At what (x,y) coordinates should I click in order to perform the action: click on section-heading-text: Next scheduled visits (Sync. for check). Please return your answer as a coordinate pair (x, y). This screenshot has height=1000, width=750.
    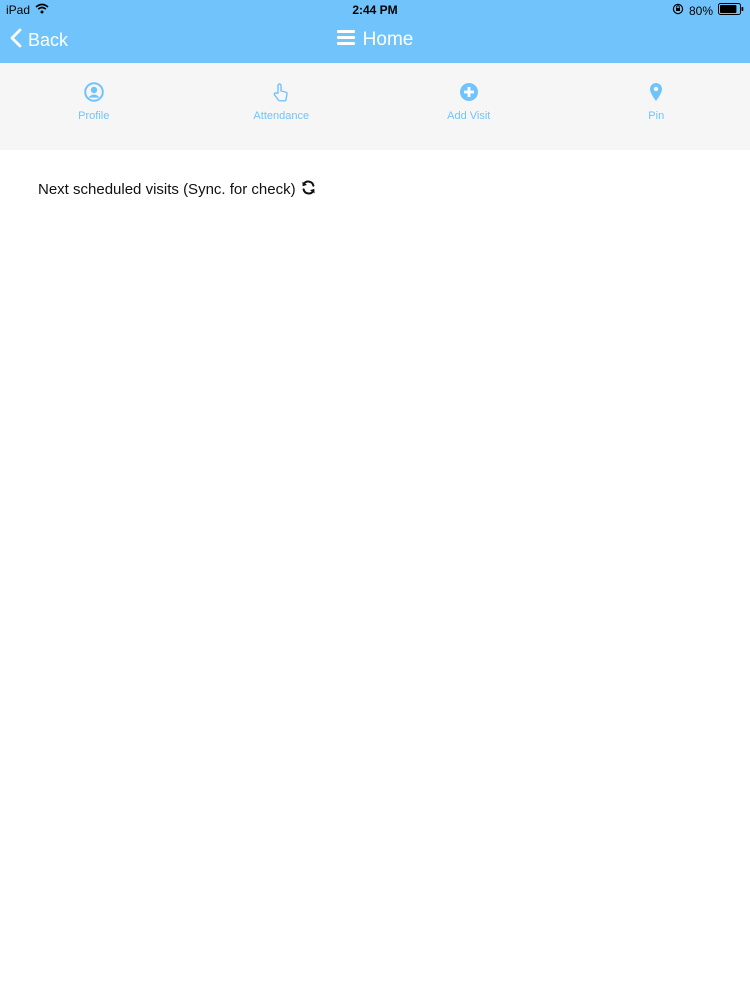
    Looking at the image, I should click on (167, 189).